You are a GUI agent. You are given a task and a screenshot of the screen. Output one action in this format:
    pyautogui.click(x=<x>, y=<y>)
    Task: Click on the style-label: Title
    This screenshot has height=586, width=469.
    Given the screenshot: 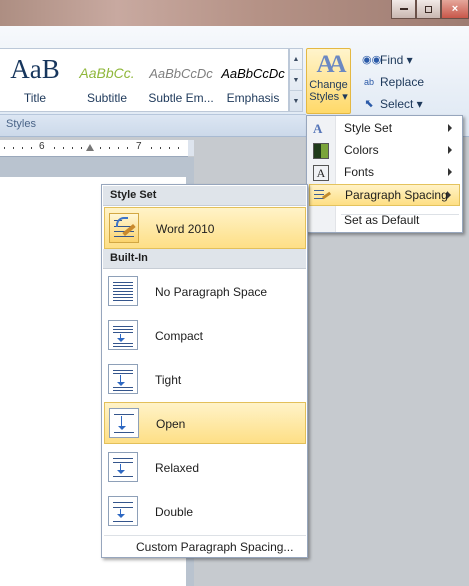 What is the action you would take?
    pyautogui.click(x=35, y=98)
    